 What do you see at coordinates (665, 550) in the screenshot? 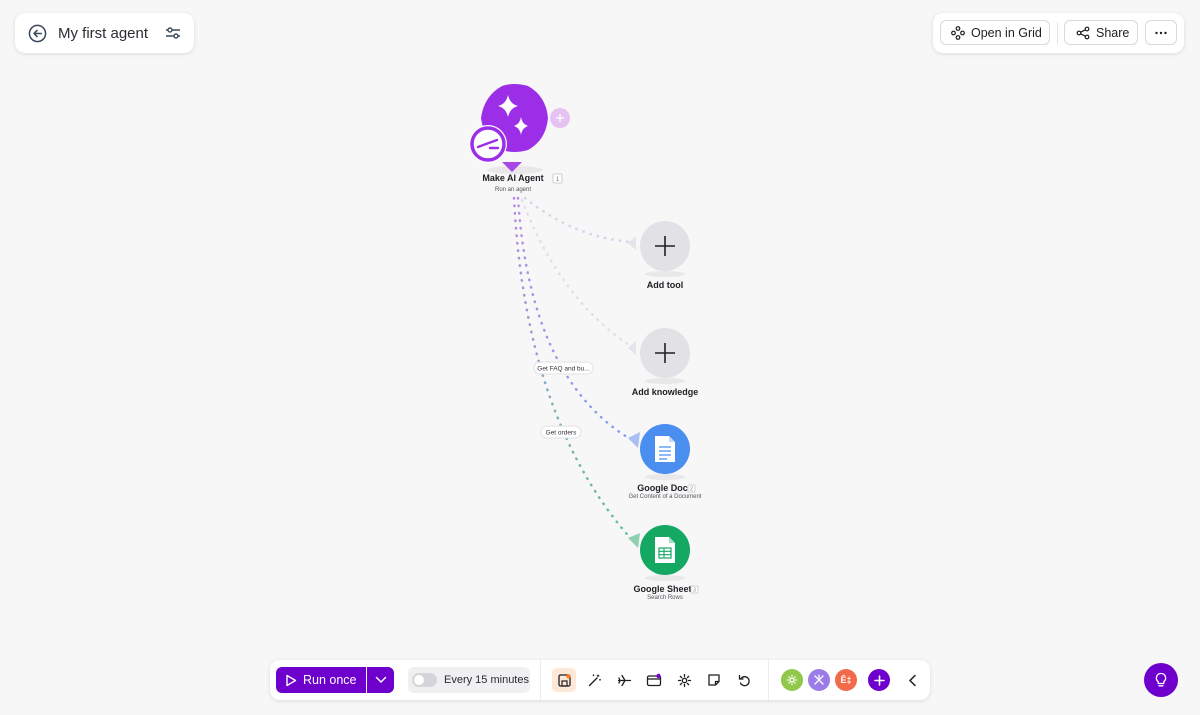
I see `google-sheets-icon` at bounding box center [665, 550].